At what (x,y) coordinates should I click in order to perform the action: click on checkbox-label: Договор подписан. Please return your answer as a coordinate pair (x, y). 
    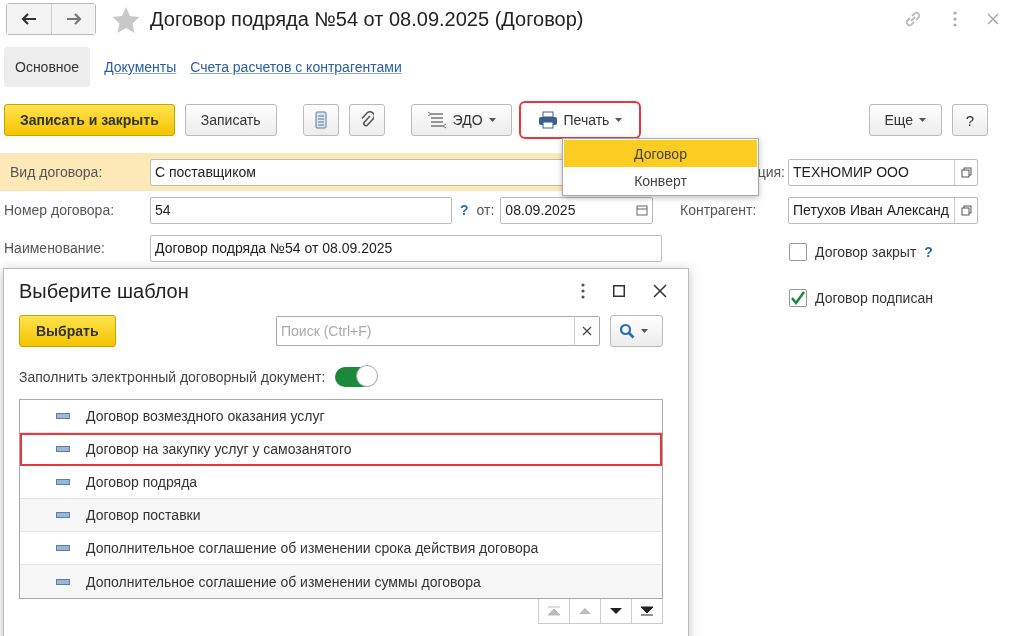
    Looking at the image, I should click on (874, 298).